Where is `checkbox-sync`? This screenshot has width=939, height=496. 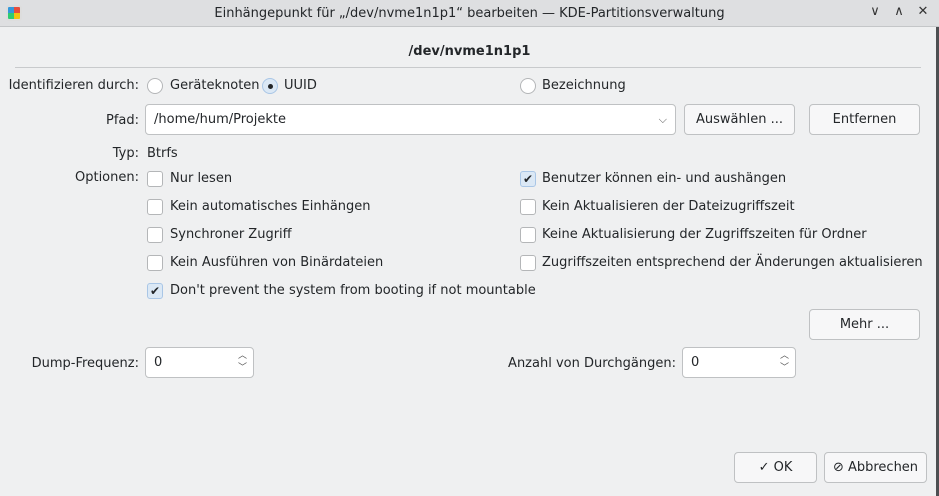
checkbox-sync is located at coordinates (155, 235).